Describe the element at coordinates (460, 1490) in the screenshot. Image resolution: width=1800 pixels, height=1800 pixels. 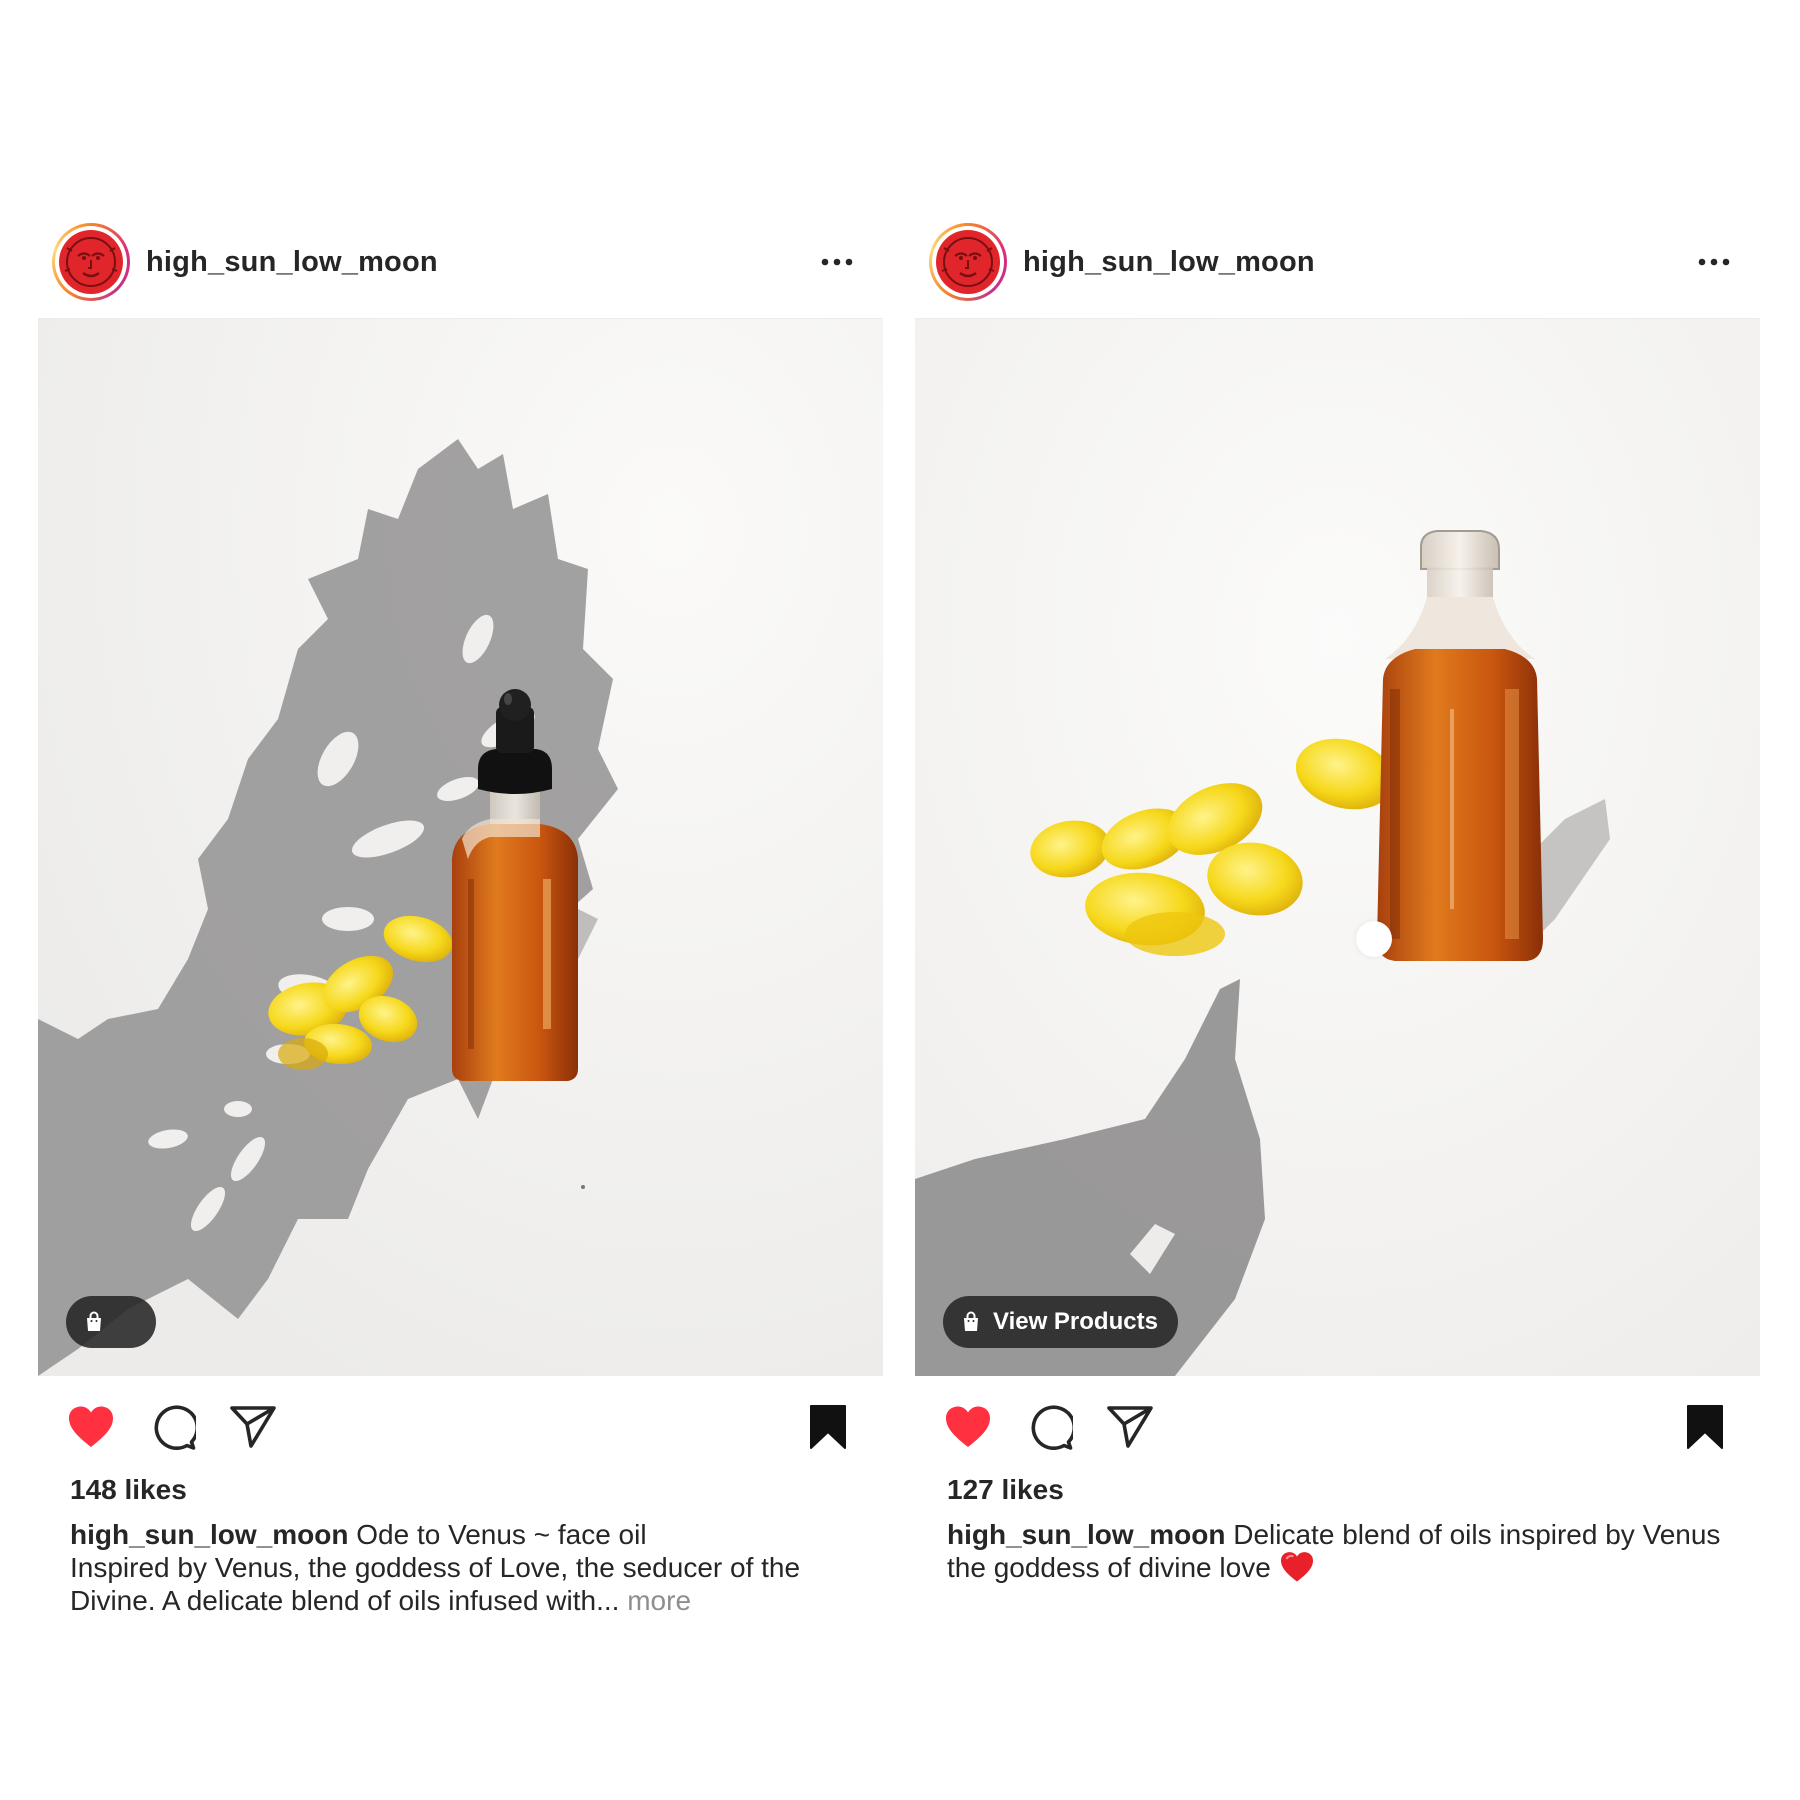
I see `likes-count: 148 likes` at that location.